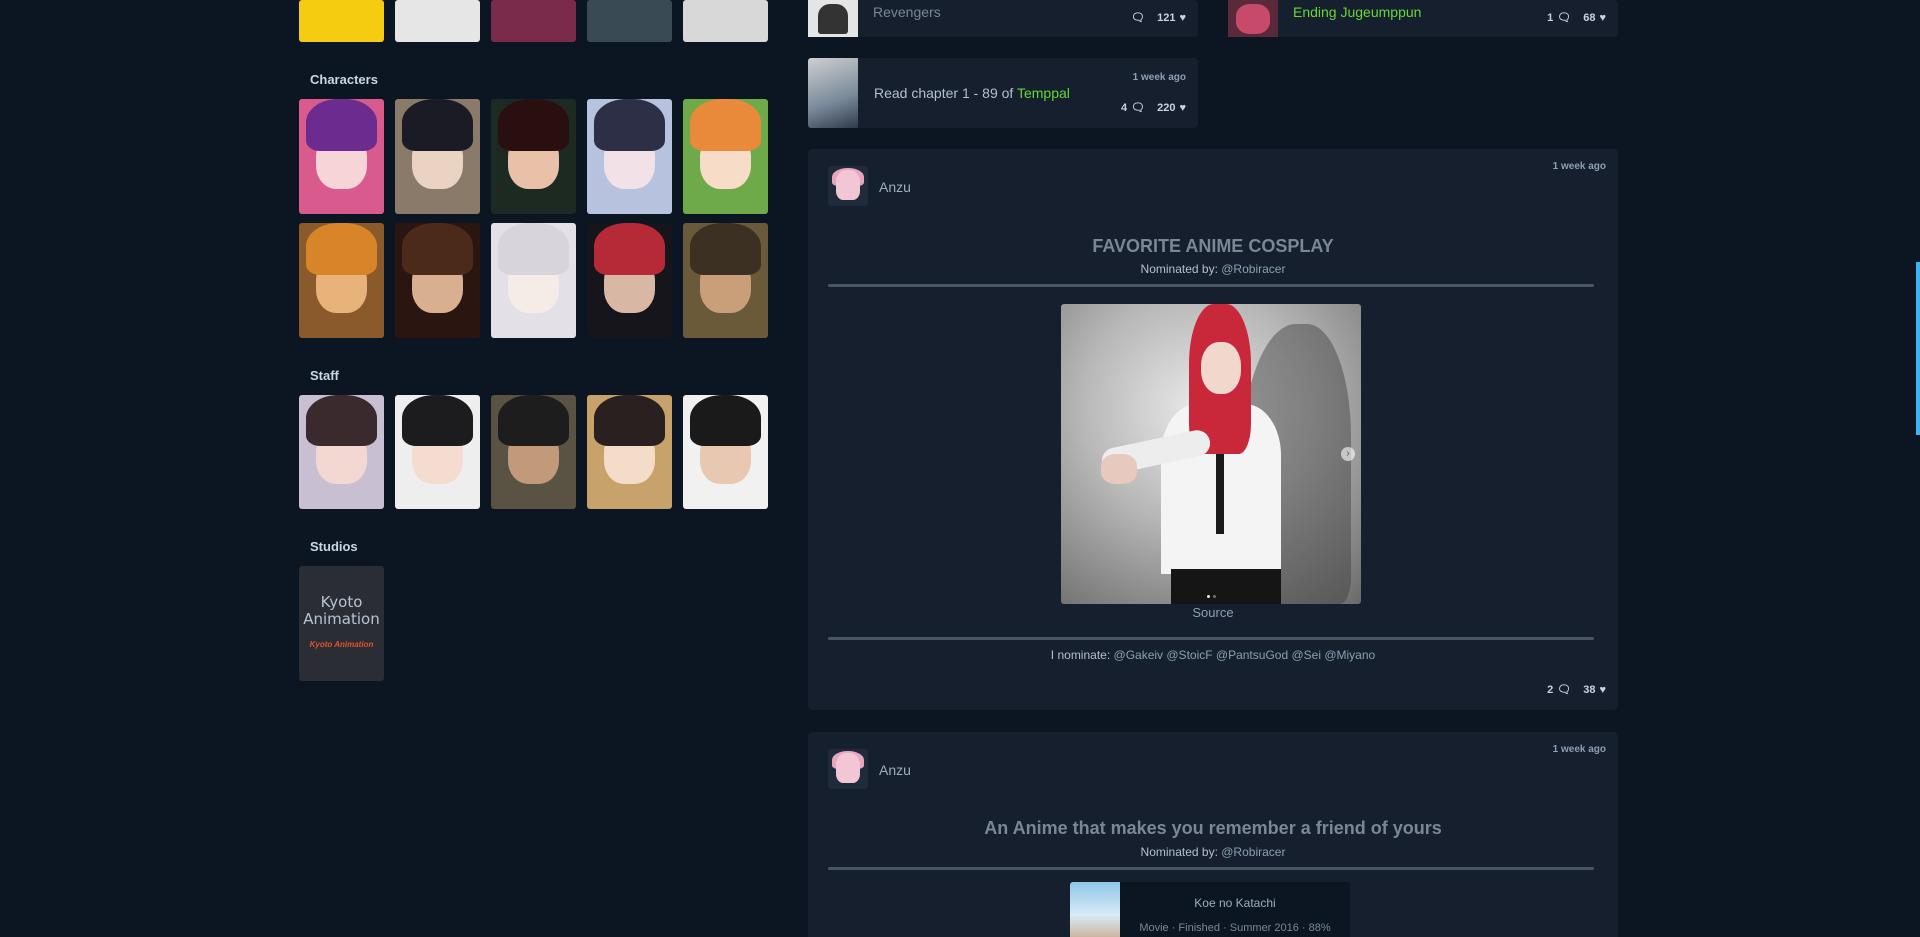  Describe the element at coordinates (1003, 18) in the screenshot. I see `activity-card-partial-left: Revengers 🗨 121 ♥` at that location.